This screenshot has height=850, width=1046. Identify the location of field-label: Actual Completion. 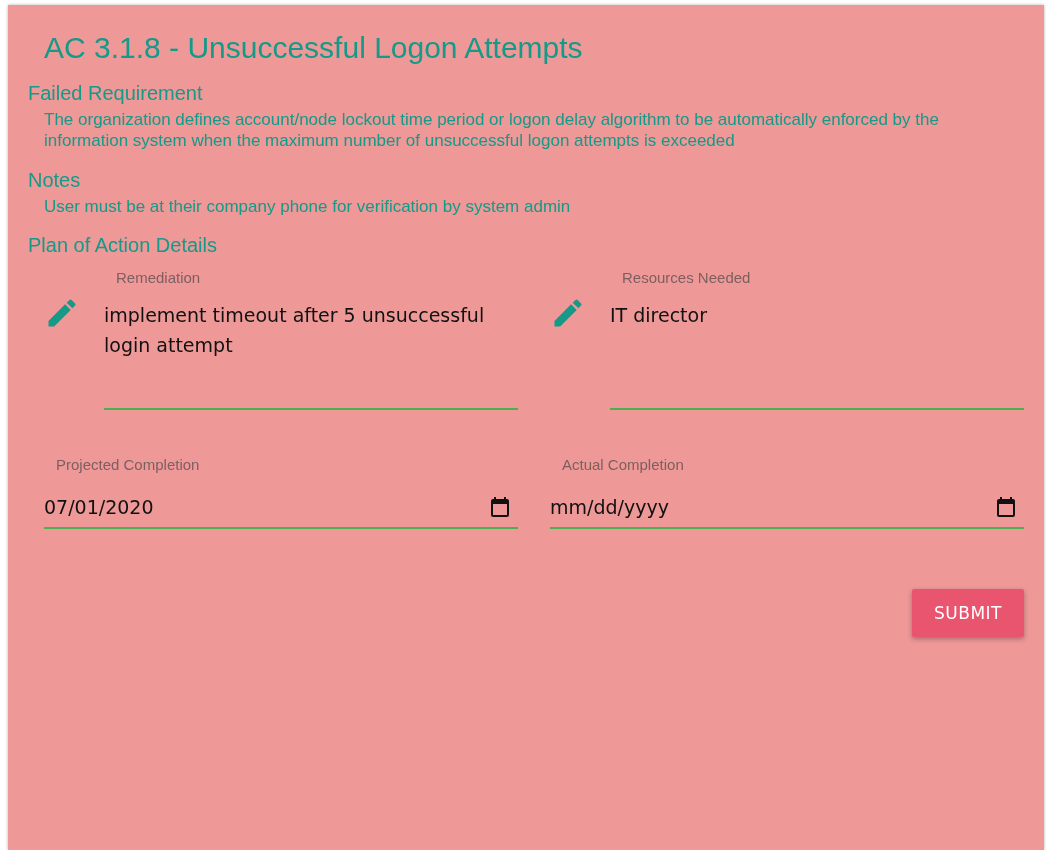
(623, 464).